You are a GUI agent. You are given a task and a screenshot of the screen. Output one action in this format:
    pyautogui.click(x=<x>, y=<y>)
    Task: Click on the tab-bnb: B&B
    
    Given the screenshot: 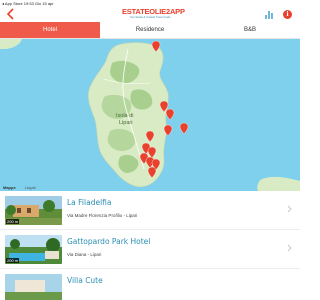 What is the action you would take?
    pyautogui.click(x=250, y=30)
    